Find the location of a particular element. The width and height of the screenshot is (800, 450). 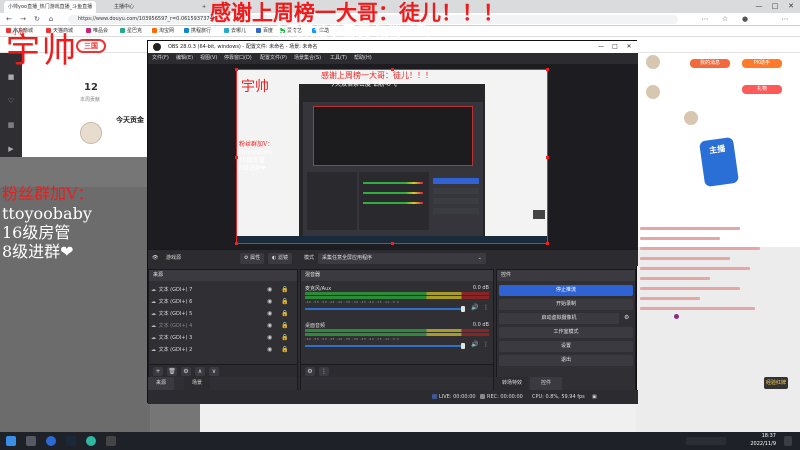

maximize-icon: □ is located at coordinates (775, 6).